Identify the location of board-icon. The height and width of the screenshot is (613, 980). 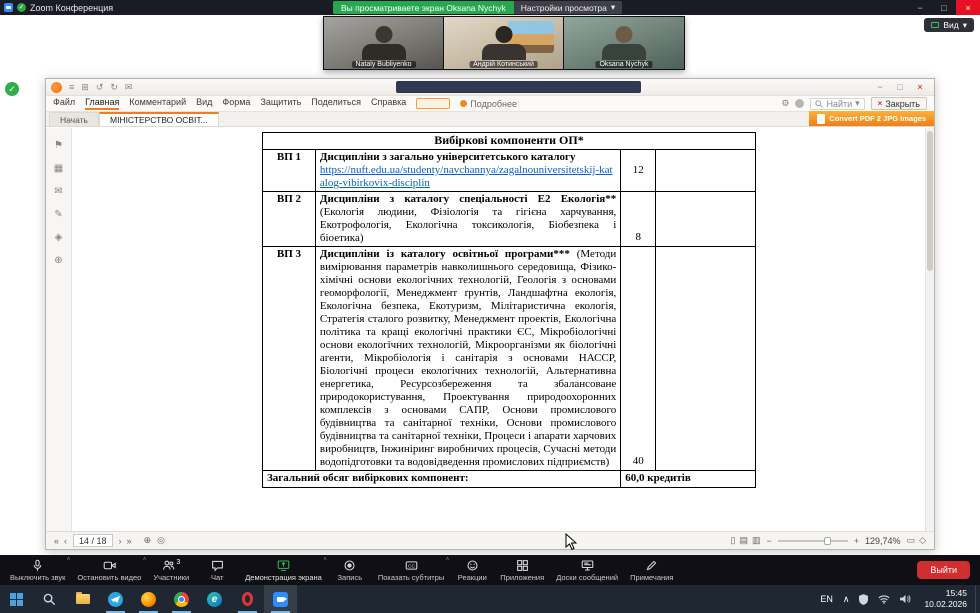
(587, 565).